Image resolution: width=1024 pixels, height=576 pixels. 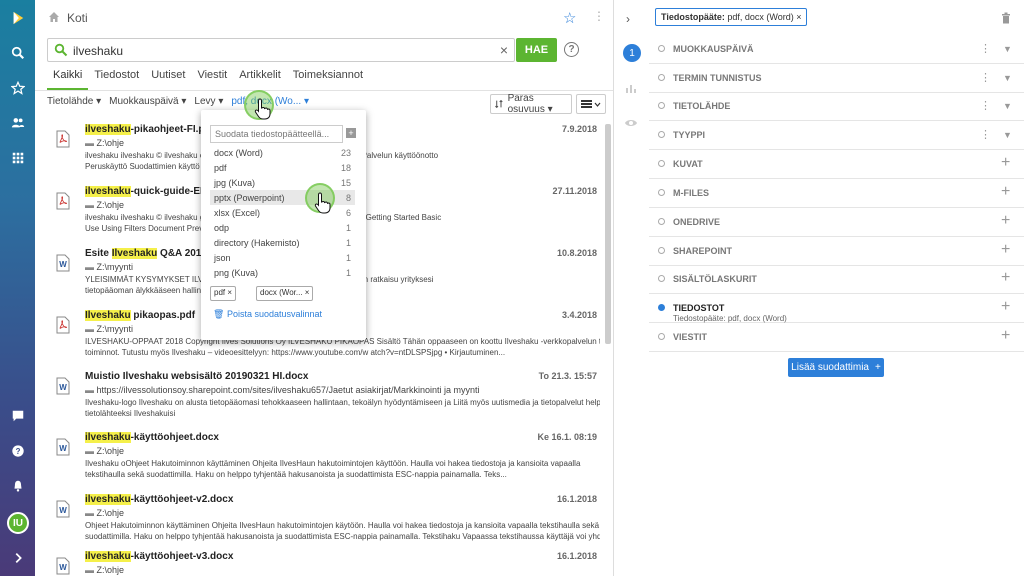 I want to click on tab-viestit: Viestit, so click(x=212, y=79).